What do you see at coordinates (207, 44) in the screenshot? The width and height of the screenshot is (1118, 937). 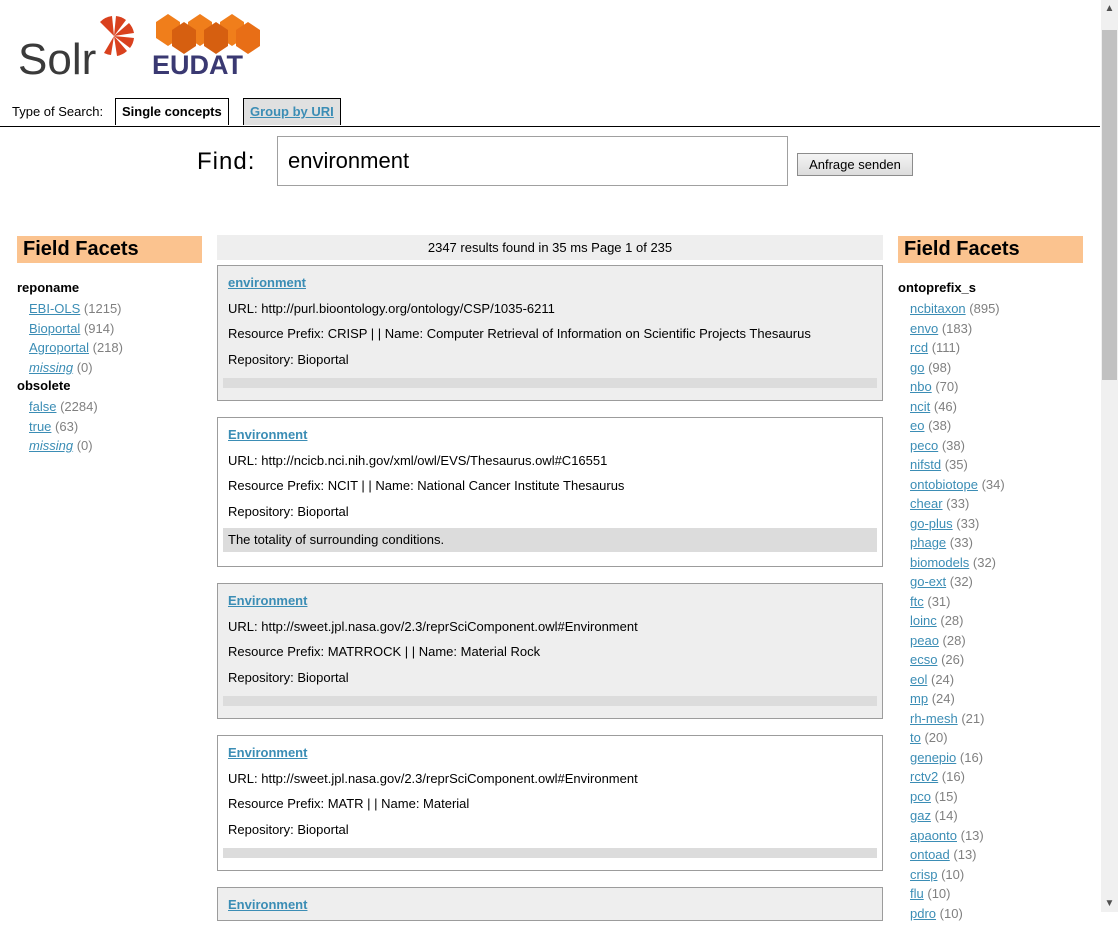 I see `eudat-logo: EUDAT` at bounding box center [207, 44].